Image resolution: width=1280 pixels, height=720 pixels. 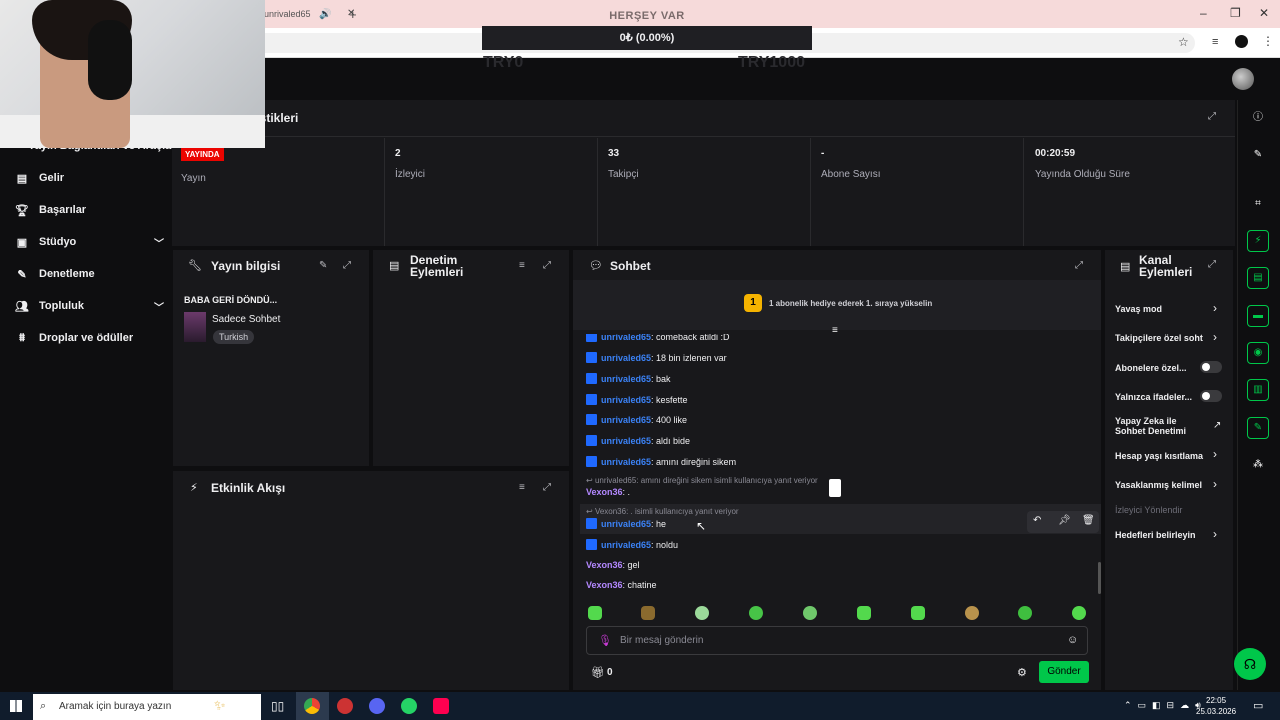 I want to click on bookmark-star-icon: ☆, so click(x=1183, y=42).